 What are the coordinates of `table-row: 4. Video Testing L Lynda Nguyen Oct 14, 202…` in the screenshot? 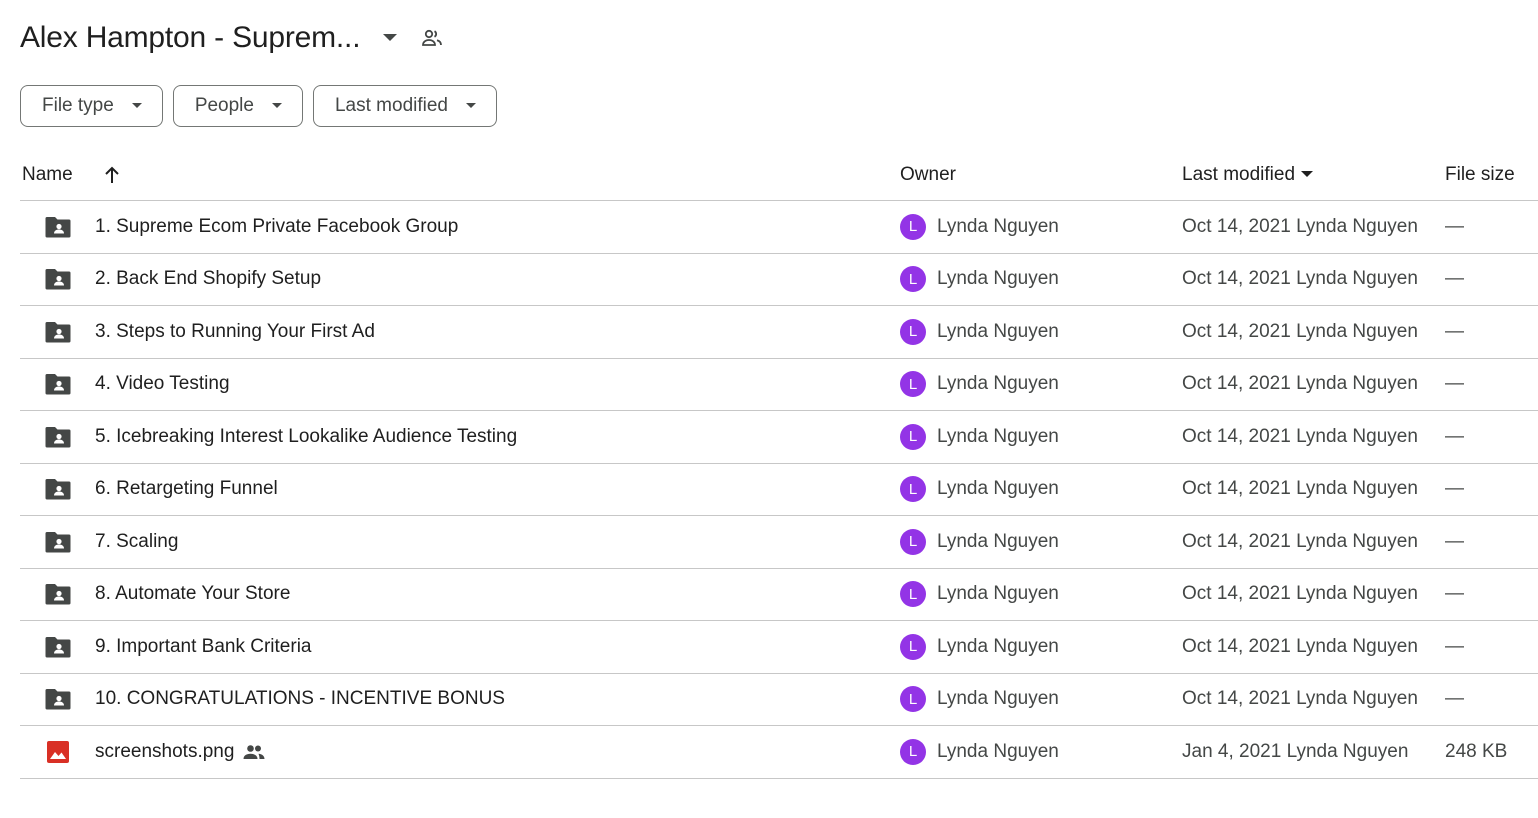 It's located at (779, 385).